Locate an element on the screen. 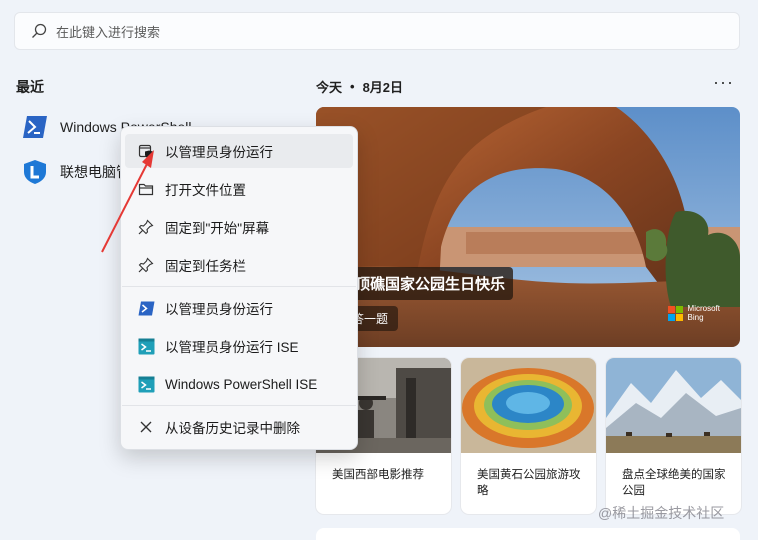 Image resolution: width=758 pixels, height=540 pixels. menu-item-remove-from-history: 从设备历史记录中删除 is located at coordinates (239, 427).